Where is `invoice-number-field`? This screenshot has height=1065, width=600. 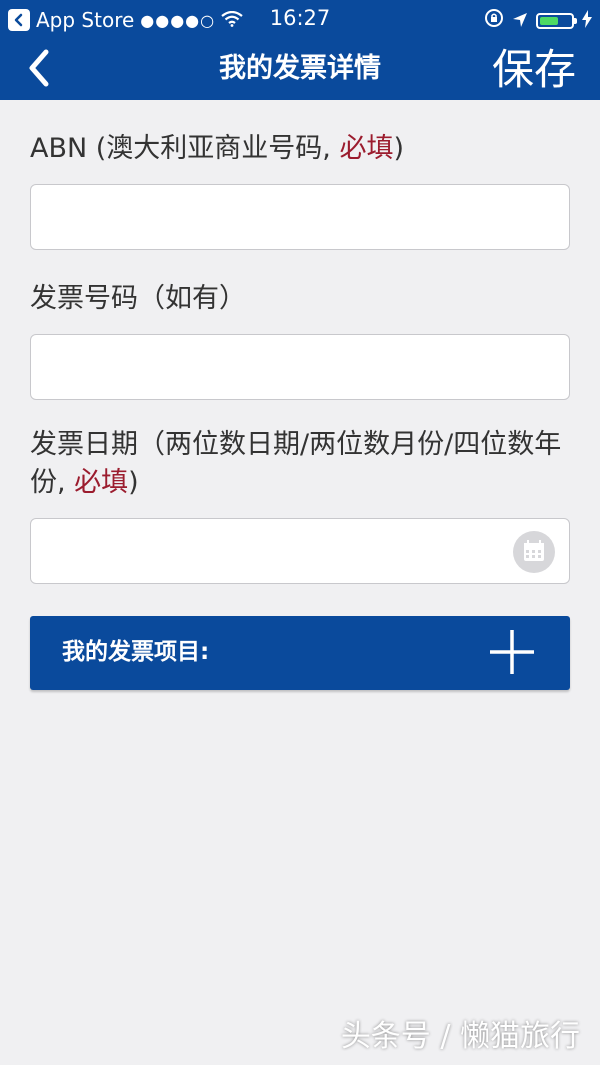 invoice-number-field is located at coordinates (300, 367).